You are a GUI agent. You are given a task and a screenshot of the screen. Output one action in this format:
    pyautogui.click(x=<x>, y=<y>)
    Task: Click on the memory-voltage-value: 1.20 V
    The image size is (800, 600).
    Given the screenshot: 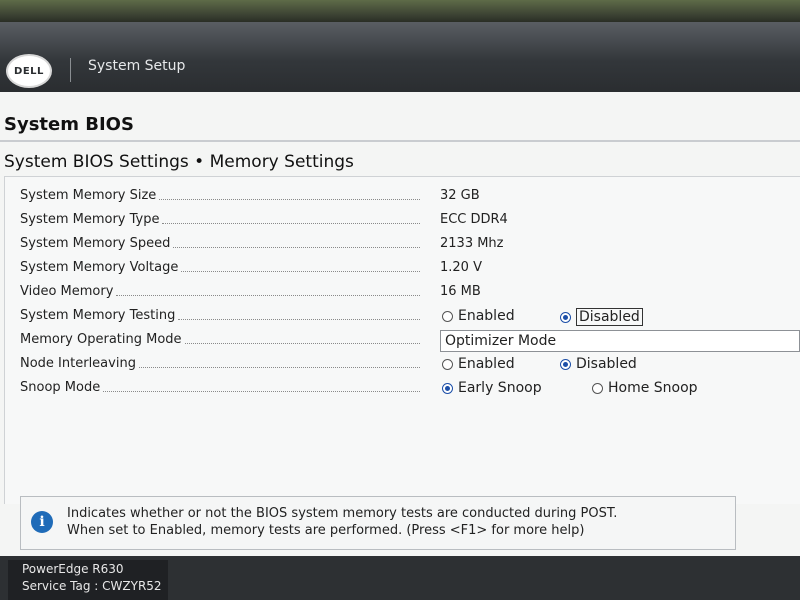 What is the action you would take?
    pyautogui.click(x=461, y=267)
    